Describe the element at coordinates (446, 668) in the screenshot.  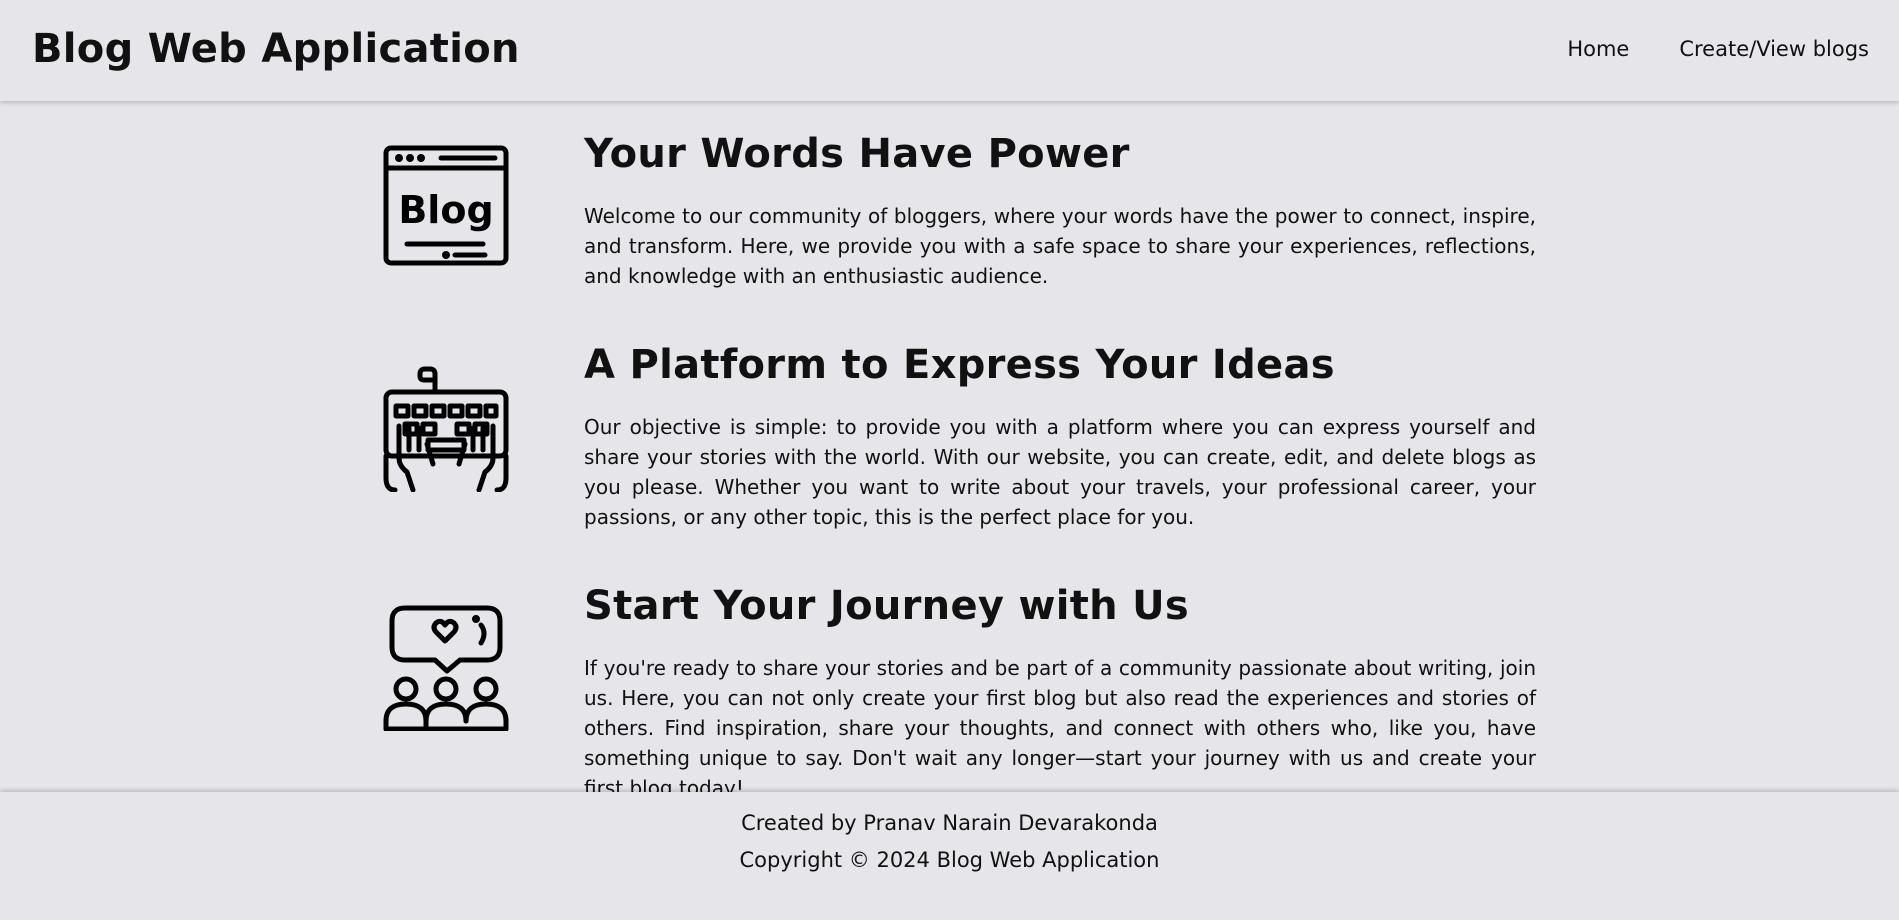
I see `community-chat-icon` at that location.